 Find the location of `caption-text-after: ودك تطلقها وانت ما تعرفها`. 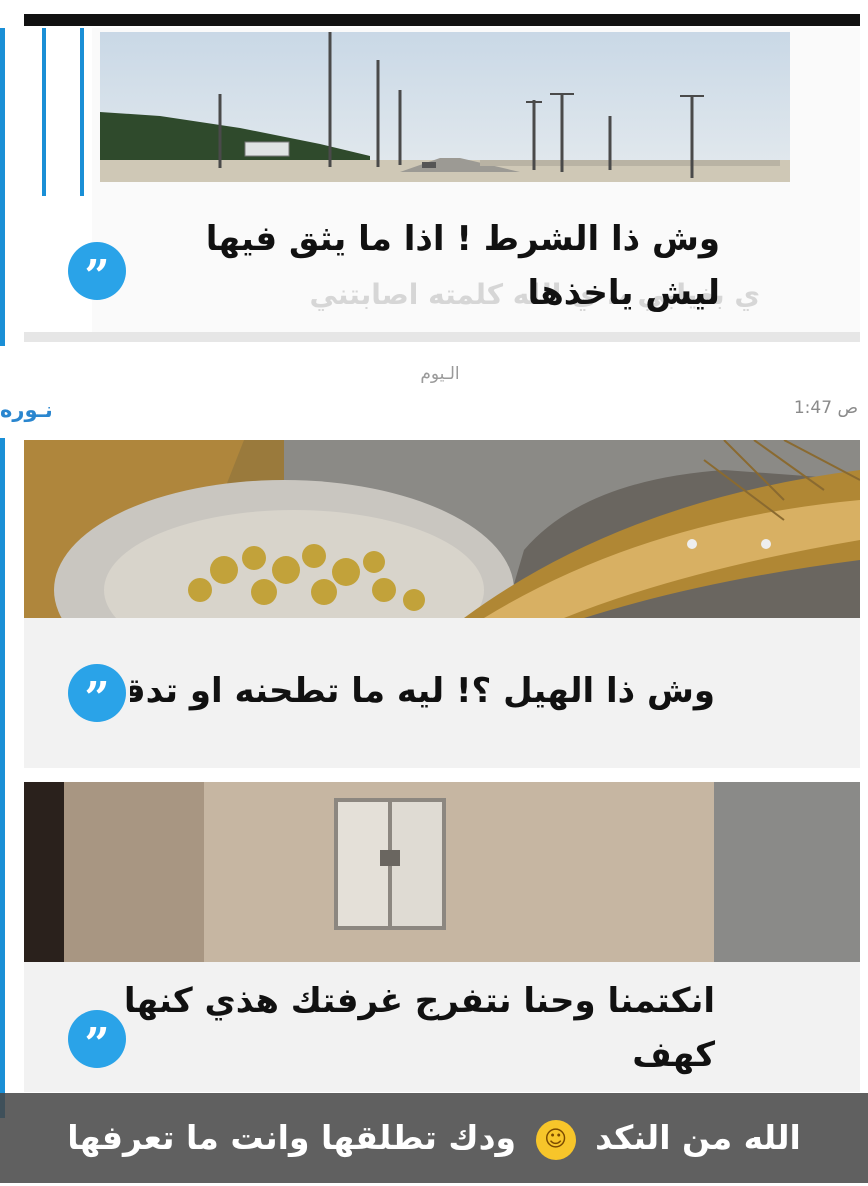

caption-text-after: ودك تطلقها وانت ما تعرفها is located at coordinates (292, 1137).